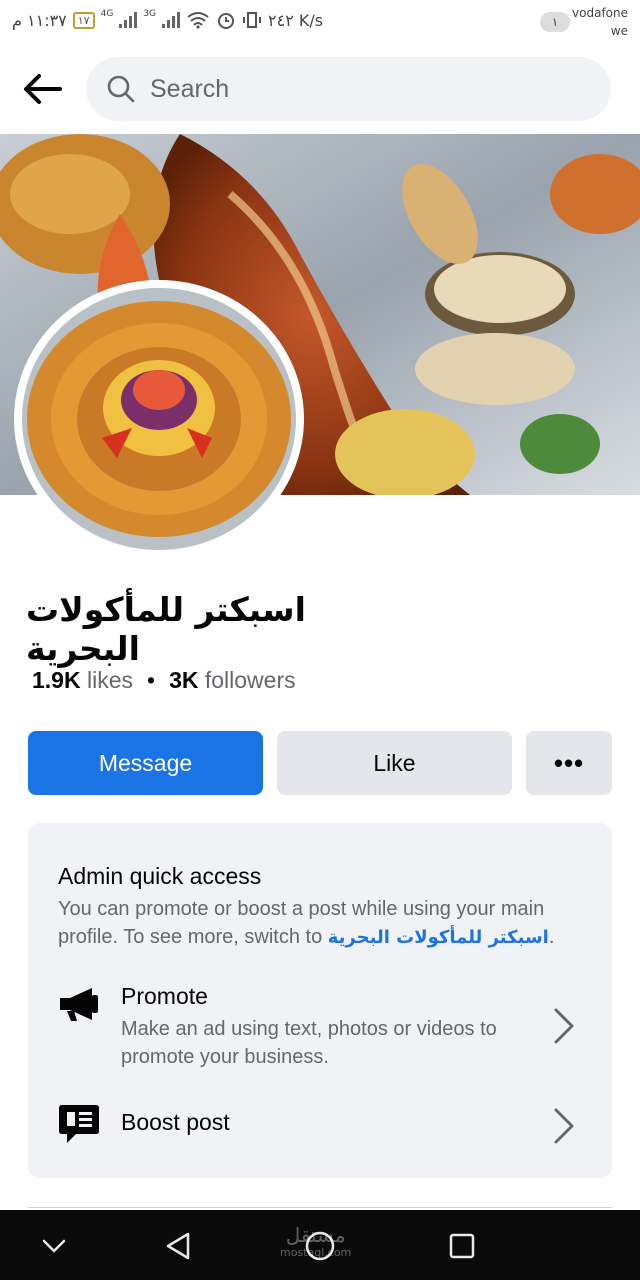  Describe the element at coordinates (198, 20) in the screenshot. I see `wifi-icon` at that location.